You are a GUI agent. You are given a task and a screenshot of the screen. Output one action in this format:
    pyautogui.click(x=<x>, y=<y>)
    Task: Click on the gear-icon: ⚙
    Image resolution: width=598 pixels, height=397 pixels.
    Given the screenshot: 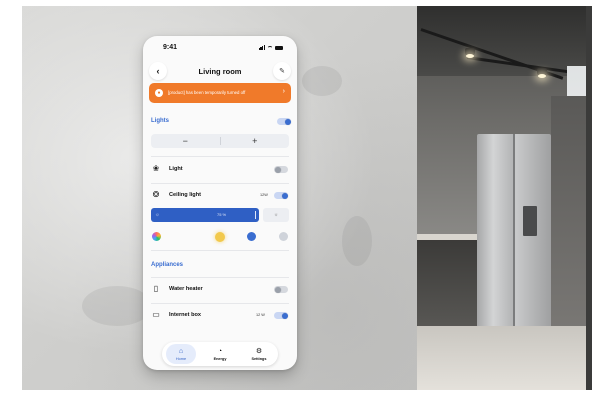 What is the action you would take?
    pyautogui.click(x=259, y=351)
    